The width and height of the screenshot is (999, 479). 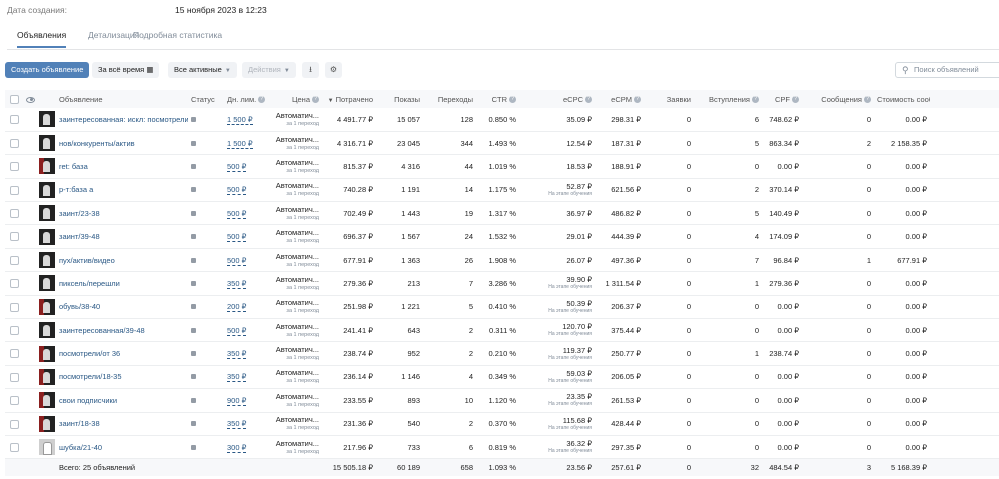 What do you see at coordinates (79, 423) in the screenshot?
I see `ad-name-link: заинт/18-38` at bounding box center [79, 423].